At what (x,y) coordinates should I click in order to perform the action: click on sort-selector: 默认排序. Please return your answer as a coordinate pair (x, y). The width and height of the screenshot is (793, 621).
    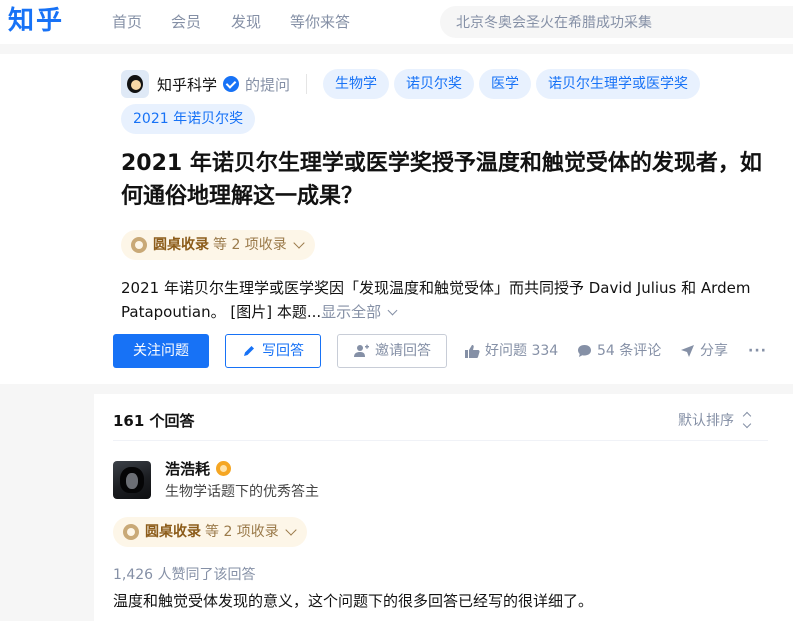
    Looking at the image, I should click on (715, 420).